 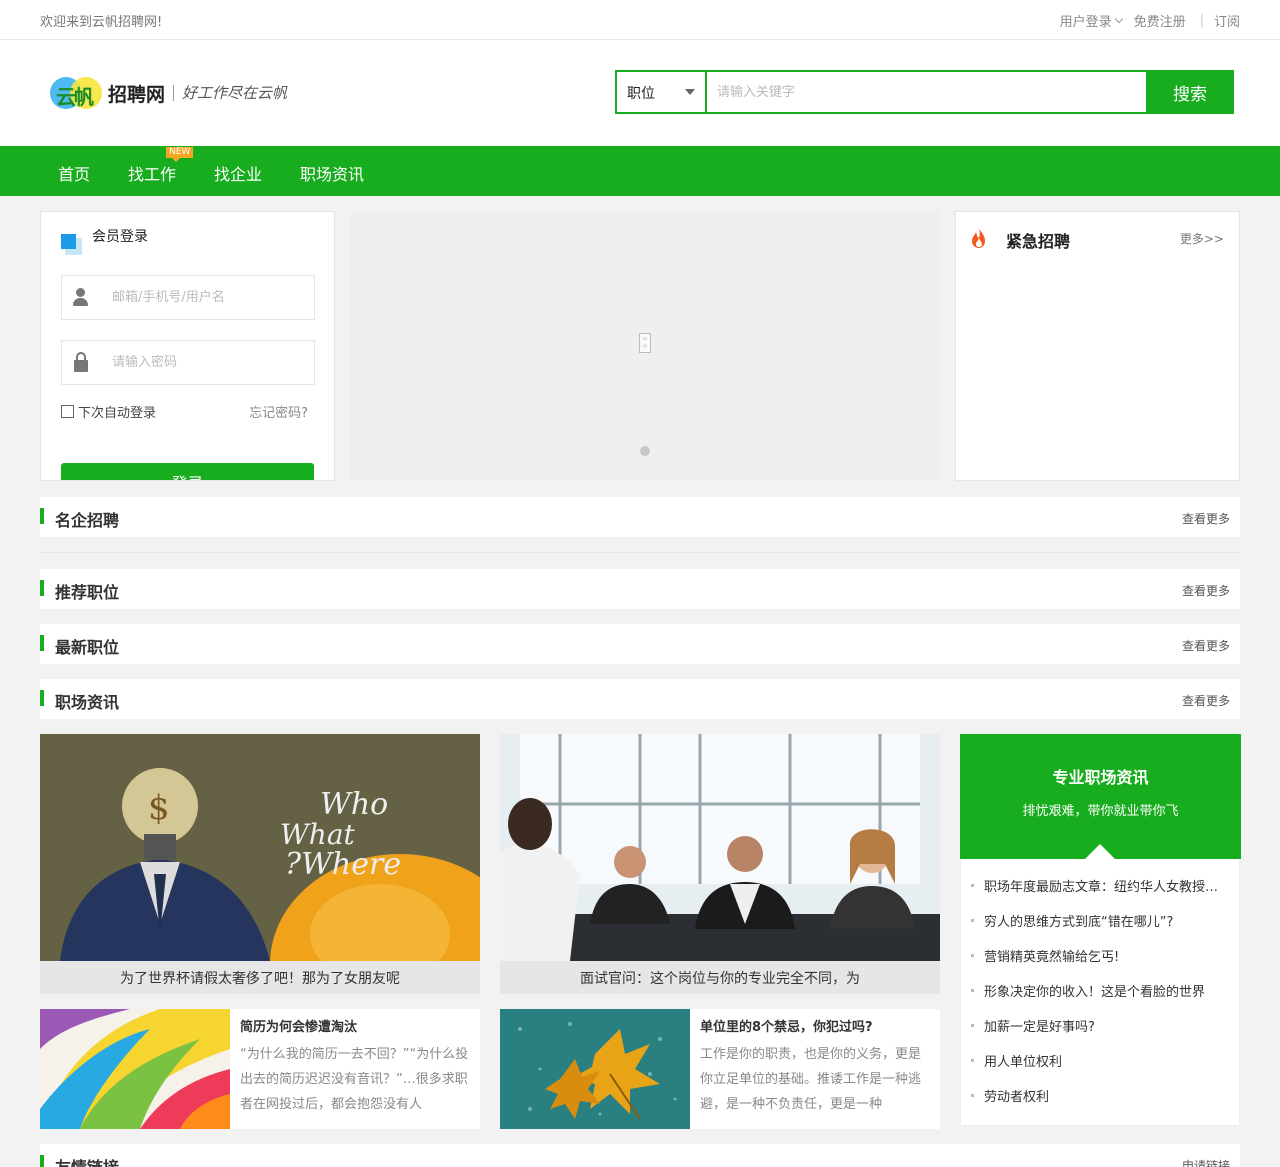 What do you see at coordinates (117, 413) in the screenshot?
I see `remember-label: 下次自动登录` at bounding box center [117, 413].